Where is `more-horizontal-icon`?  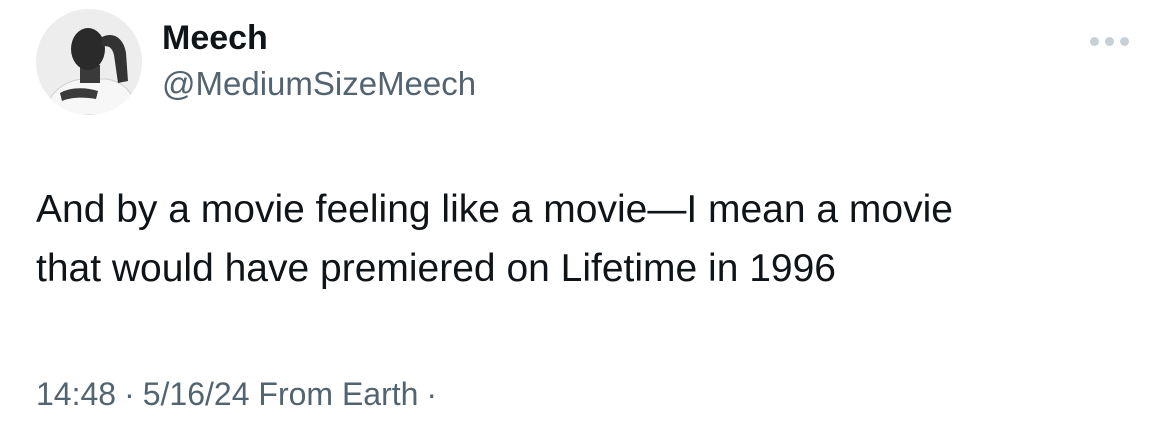 more-horizontal-icon is located at coordinates (1094, 41).